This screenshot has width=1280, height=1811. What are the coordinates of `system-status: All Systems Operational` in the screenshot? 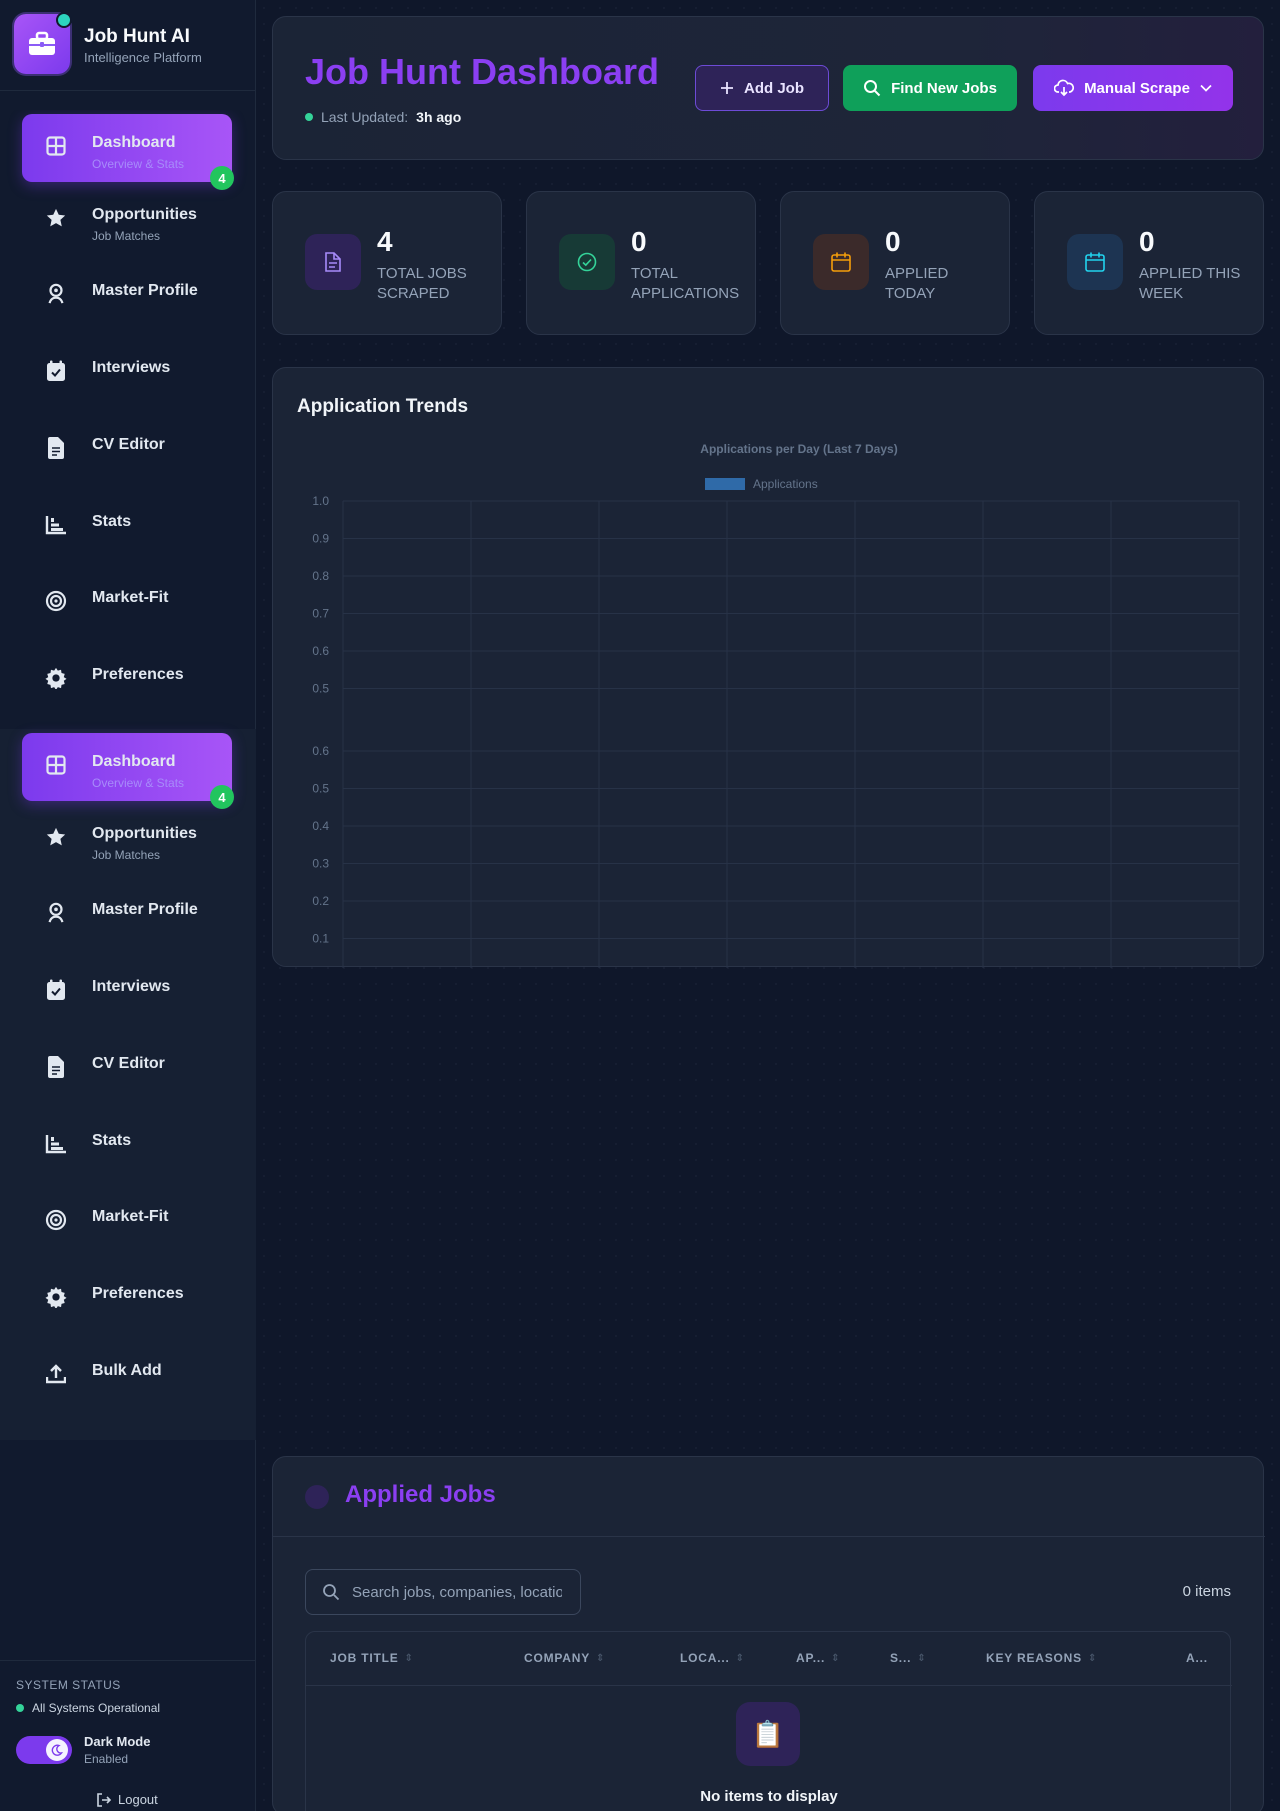 It's located at (88, 1708).